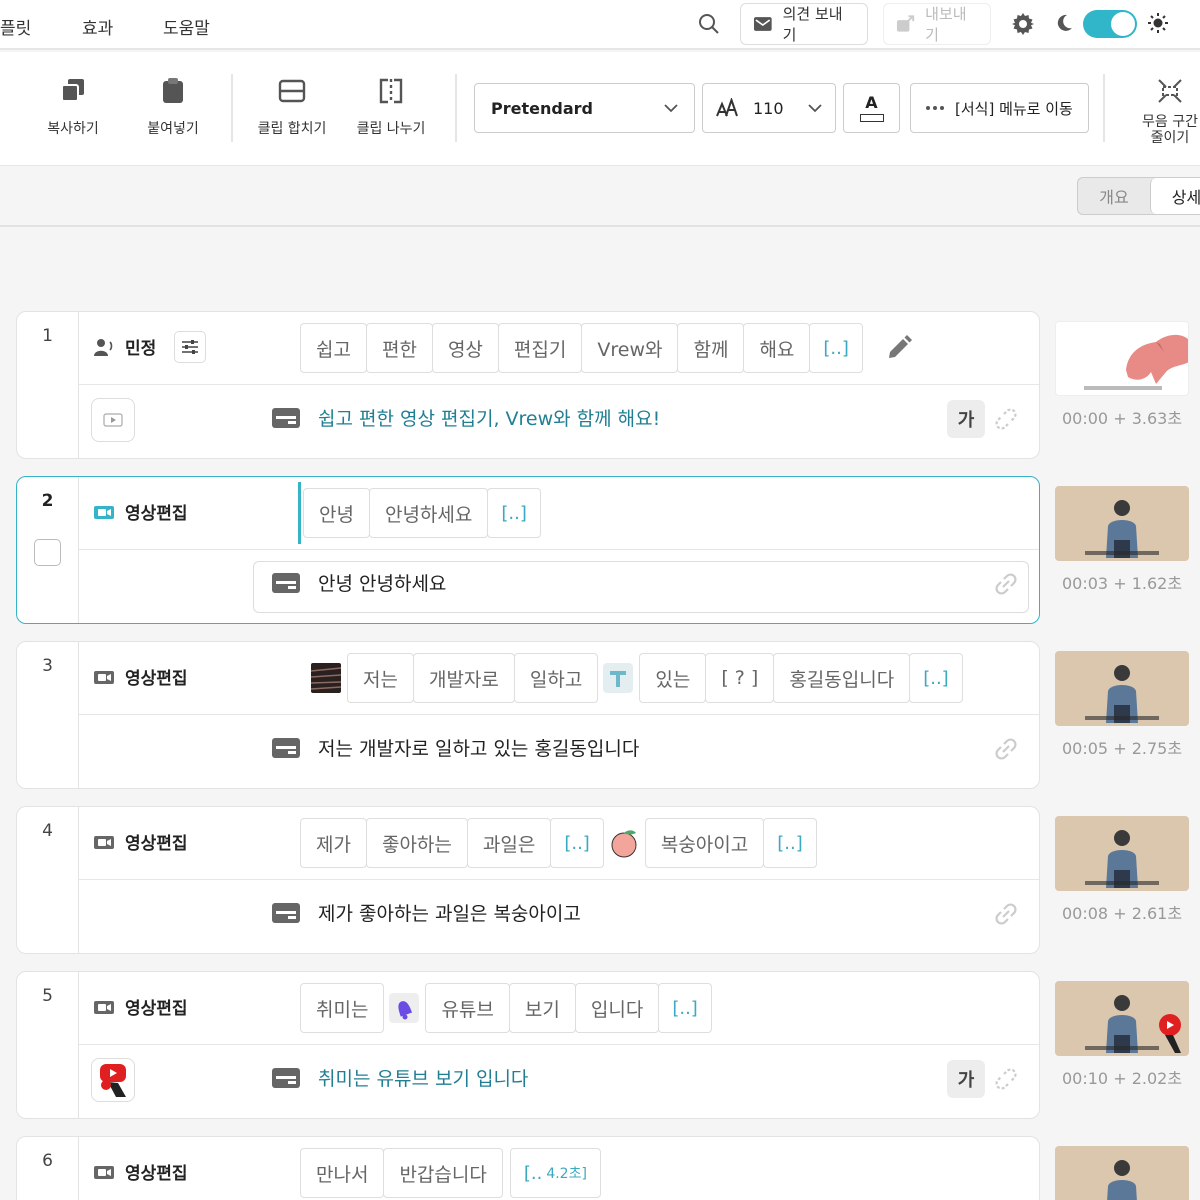 This screenshot has height=1200, width=1200. What do you see at coordinates (399, 348) in the screenshot?
I see `word-chip: 편한` at bounding box center [399, 348].